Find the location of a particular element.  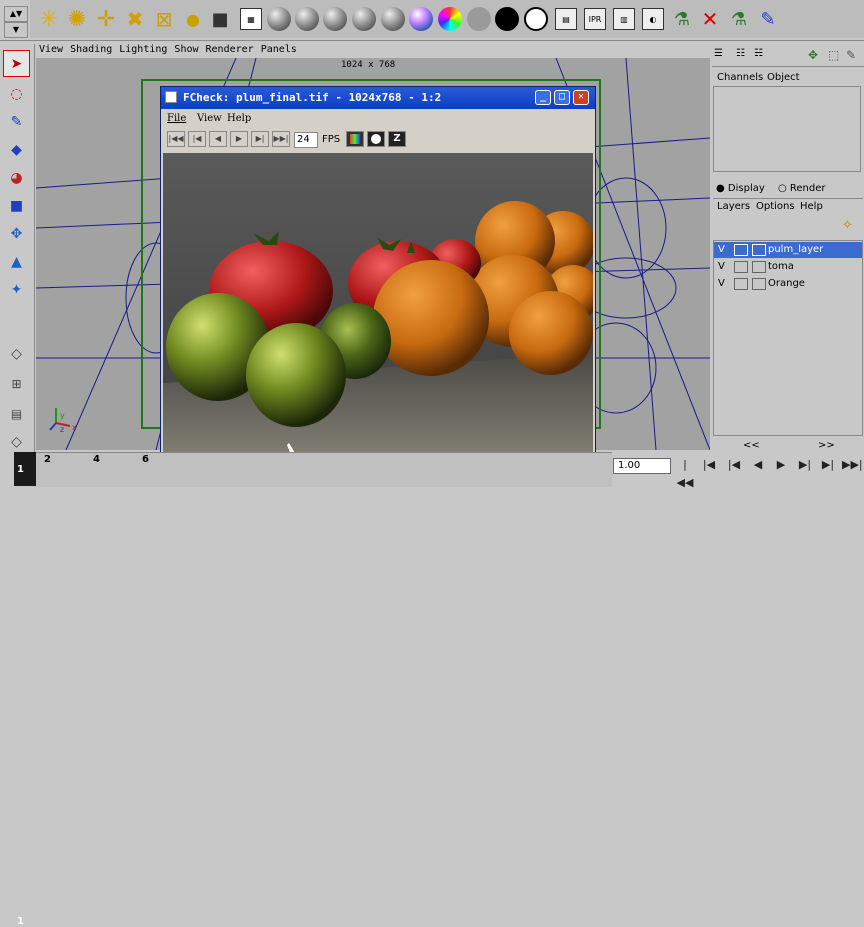

paint-effects-icon: ✎ is located at coordinates (768, 19).